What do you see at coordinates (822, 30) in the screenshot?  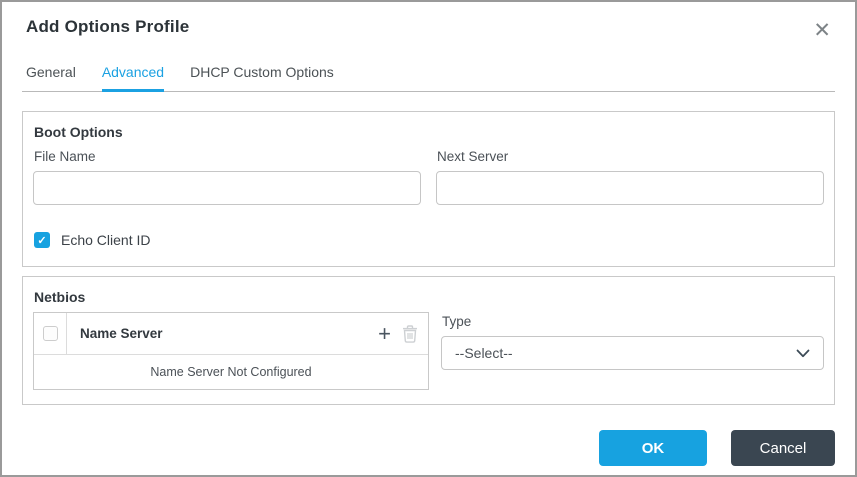 I see `close-icon: ✕` at bounding box center [822, 30].